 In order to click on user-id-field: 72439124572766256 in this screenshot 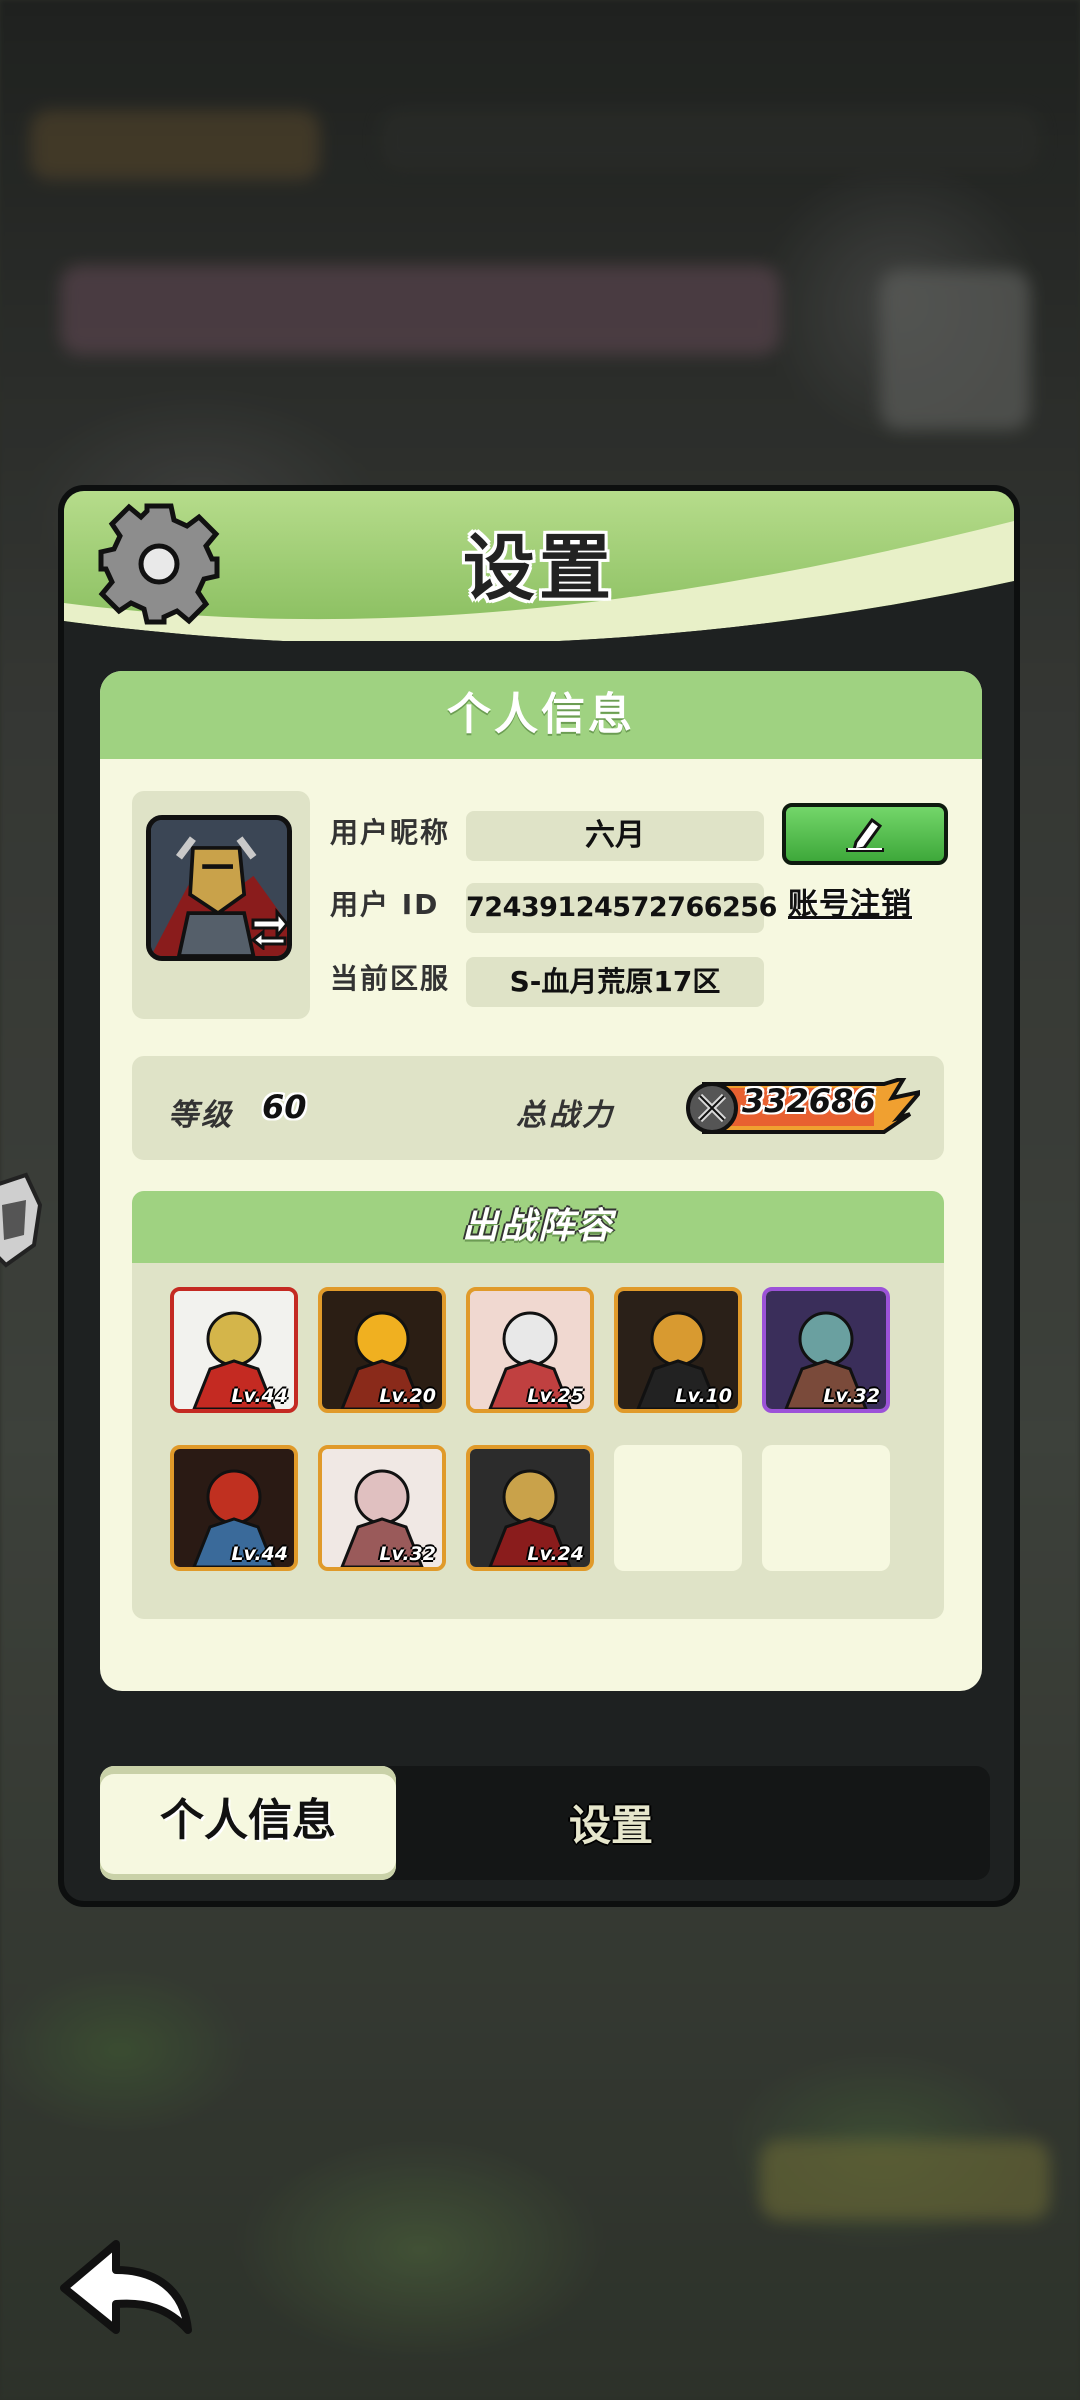, I will do `click(621, 908)`.